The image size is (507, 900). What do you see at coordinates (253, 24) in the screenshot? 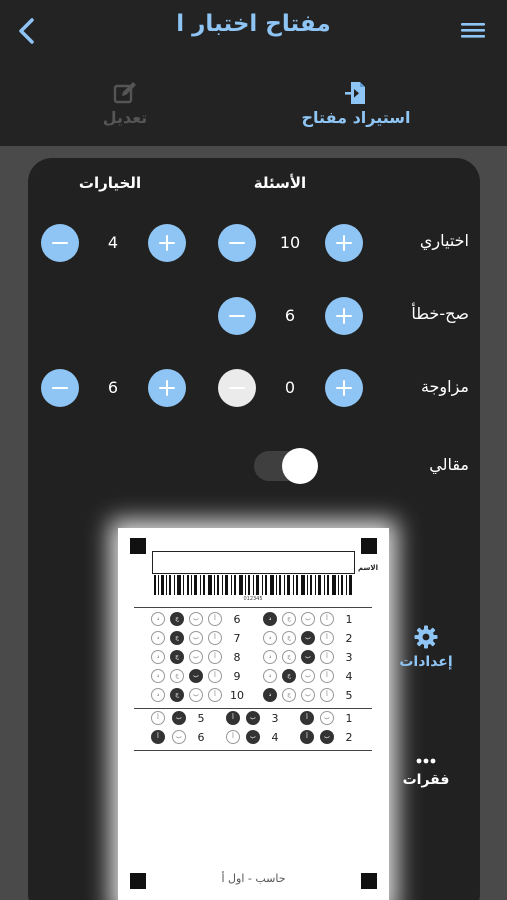
I see `page-title: مفتاح اختبار ا` at bounding box center [253, 24].